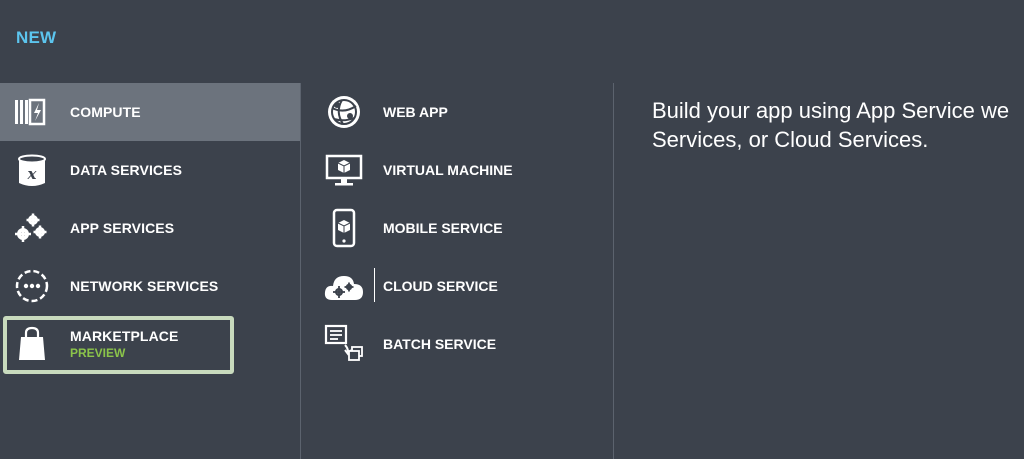  Describe the element at coordinates (344, 286) in the screenshot. I see `cloud-service-icon` at that location.